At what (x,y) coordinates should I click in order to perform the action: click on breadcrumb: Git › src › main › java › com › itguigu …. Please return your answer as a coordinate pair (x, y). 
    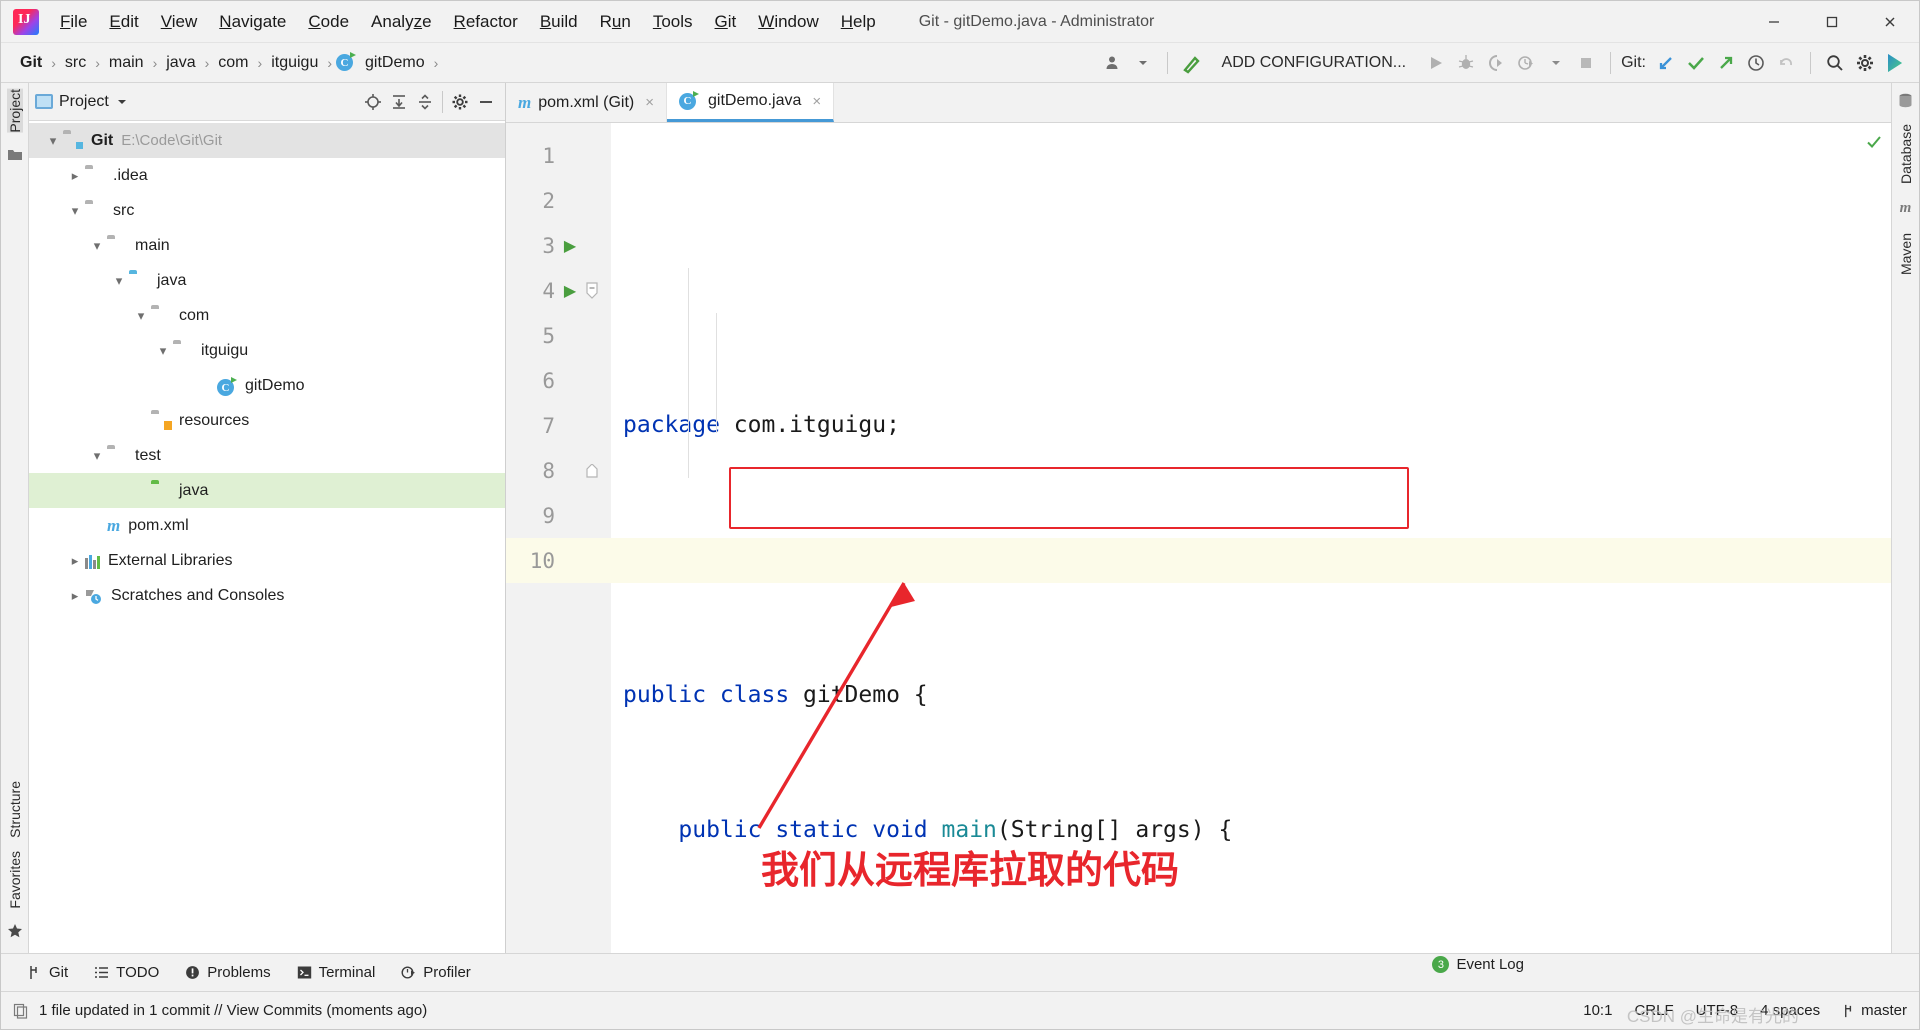
    Looking at the image, I should click on (220, 63).